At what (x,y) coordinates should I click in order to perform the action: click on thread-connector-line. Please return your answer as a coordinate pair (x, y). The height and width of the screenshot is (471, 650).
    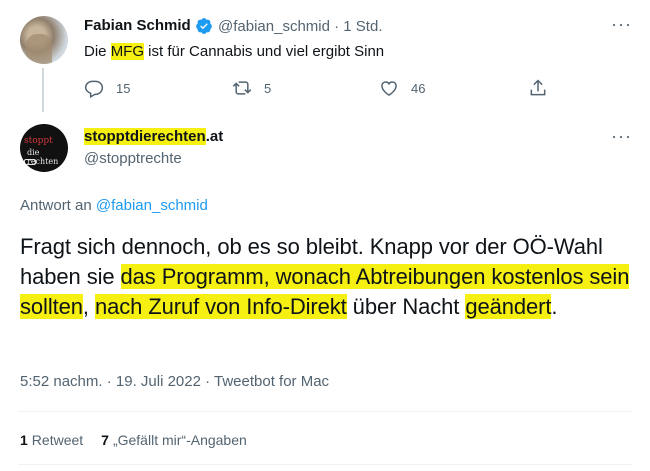
    Looking at the image, I should click on (43, 90).